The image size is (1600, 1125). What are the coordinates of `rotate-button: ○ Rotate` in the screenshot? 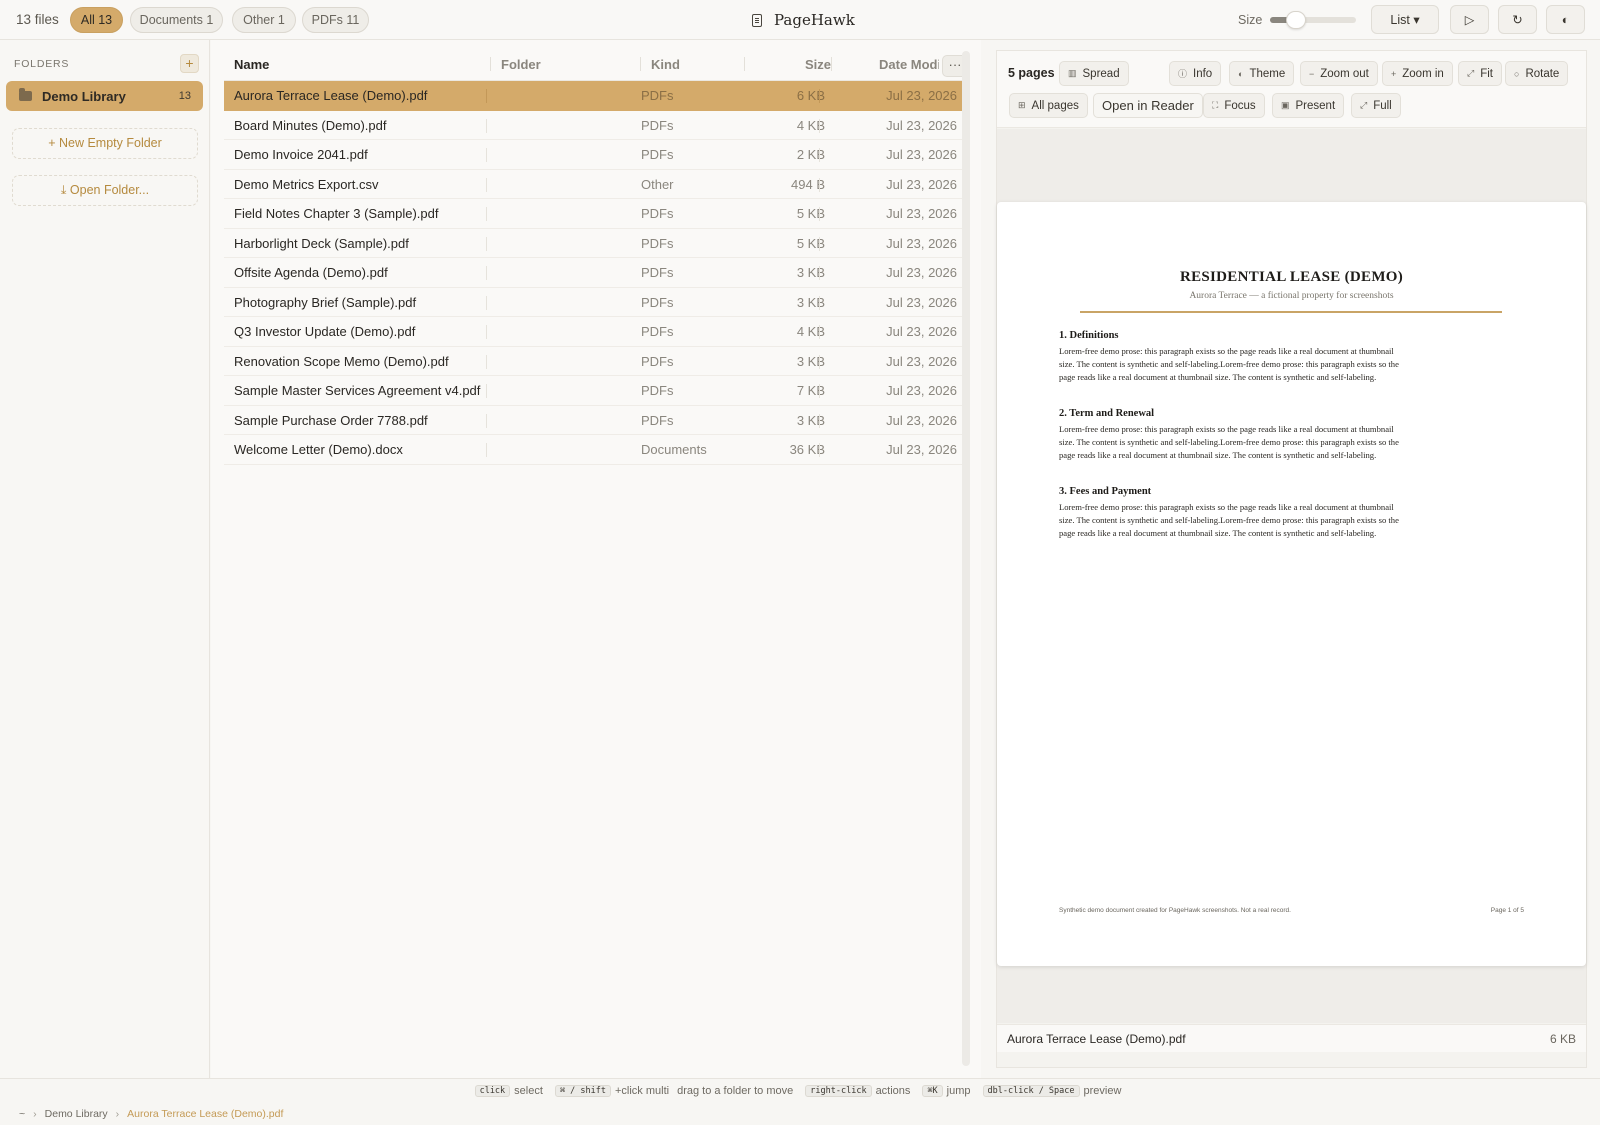 It's located at (1537, 73).